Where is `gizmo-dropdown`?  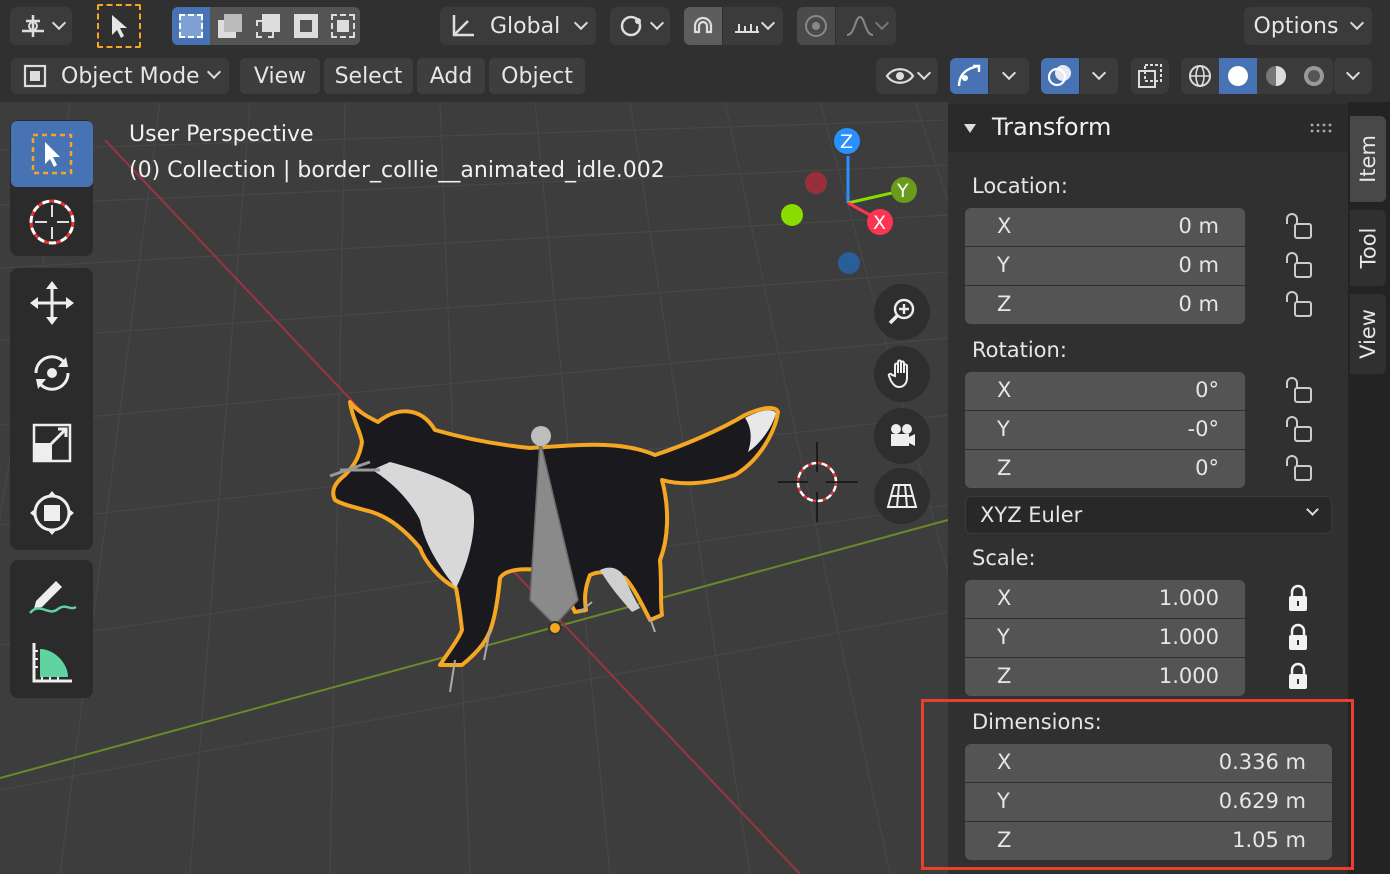
gizmo-dropdown is located at coordinates (1009, 76).